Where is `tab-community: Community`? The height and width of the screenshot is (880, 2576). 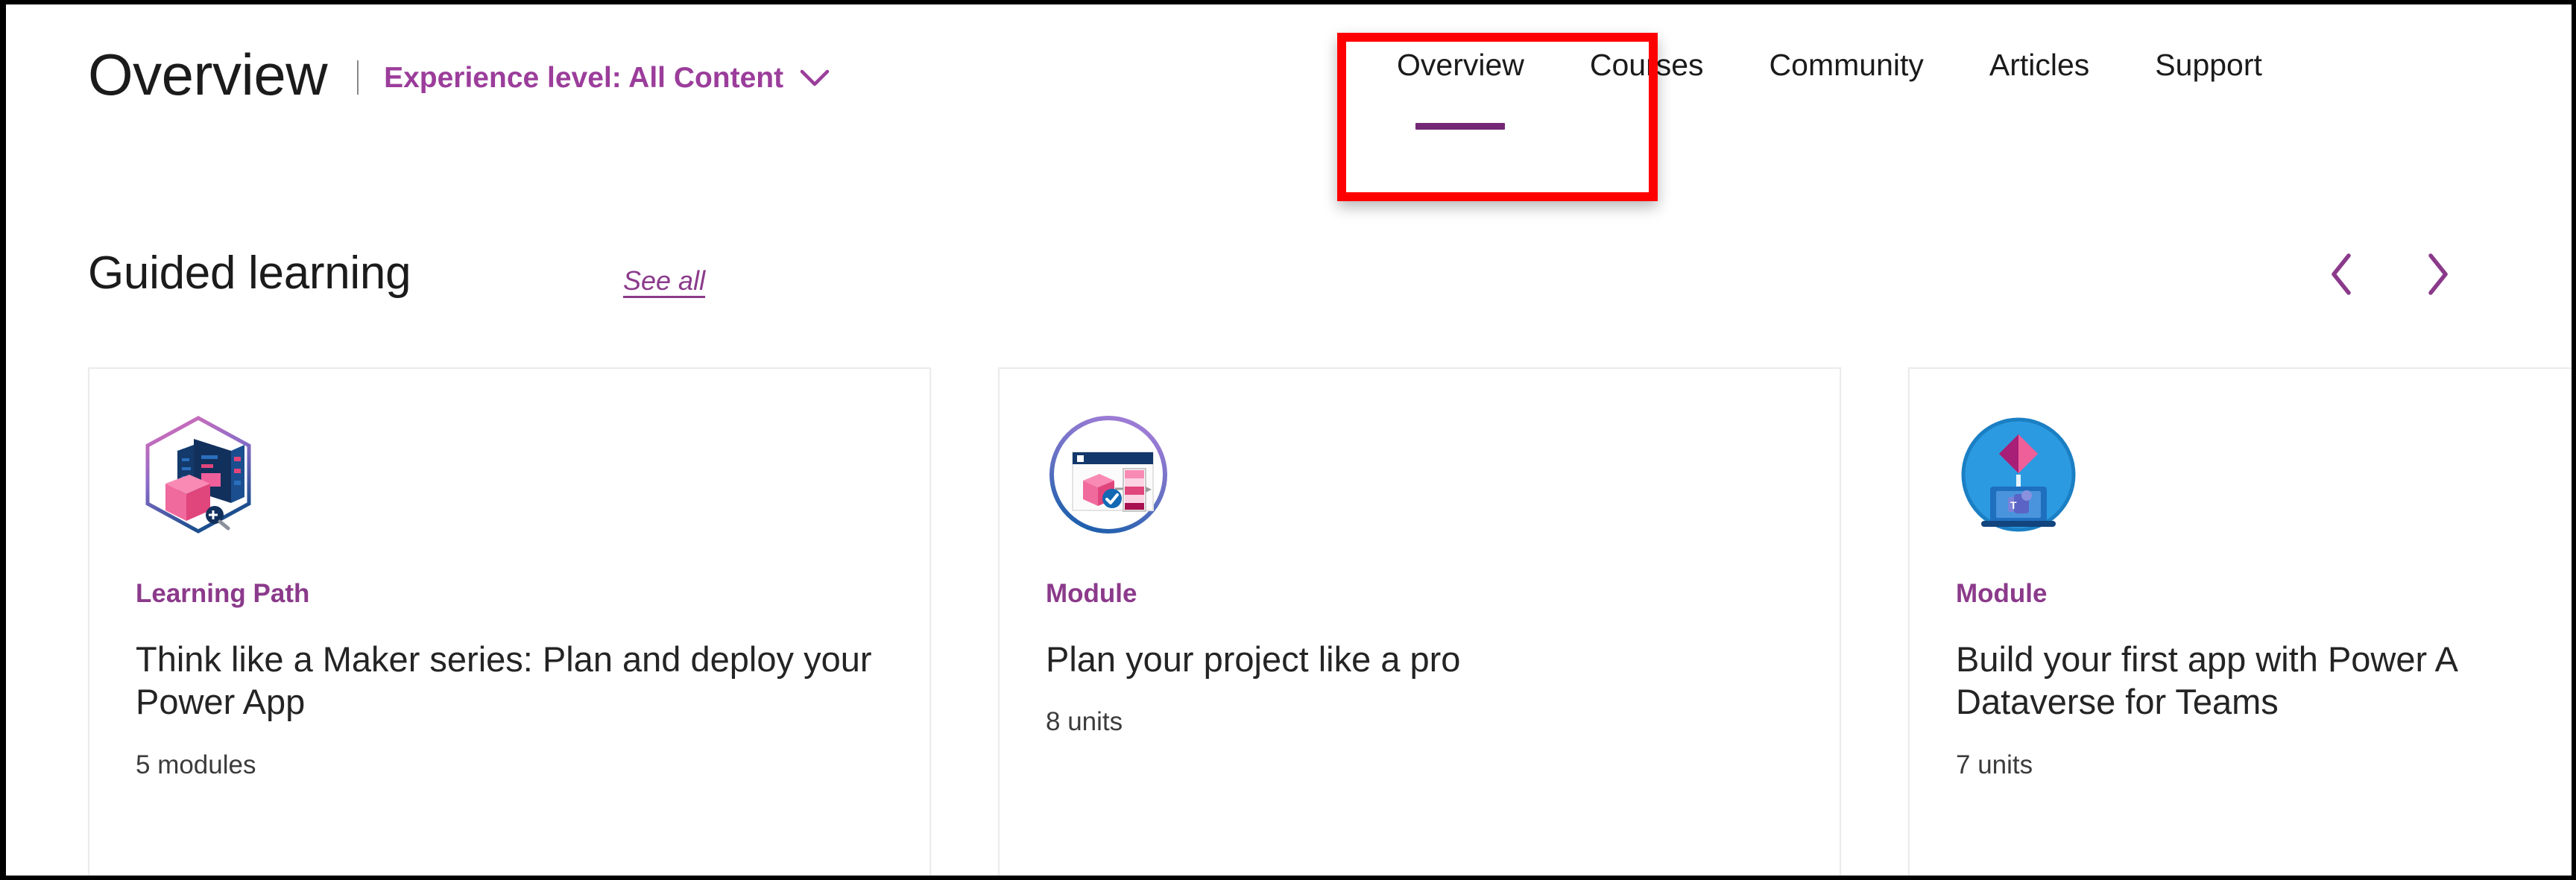 tab-community: Community is located at coordinates (1847, 103).